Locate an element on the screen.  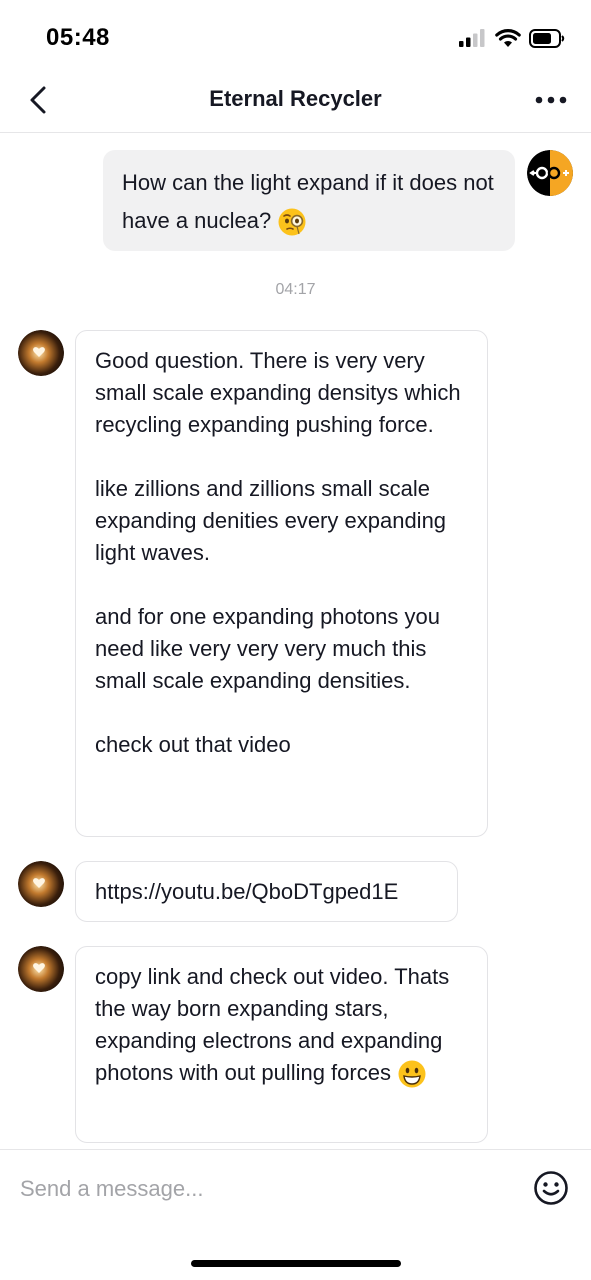
message-timestamp: 04:17 is located at coordinates (295, 289).